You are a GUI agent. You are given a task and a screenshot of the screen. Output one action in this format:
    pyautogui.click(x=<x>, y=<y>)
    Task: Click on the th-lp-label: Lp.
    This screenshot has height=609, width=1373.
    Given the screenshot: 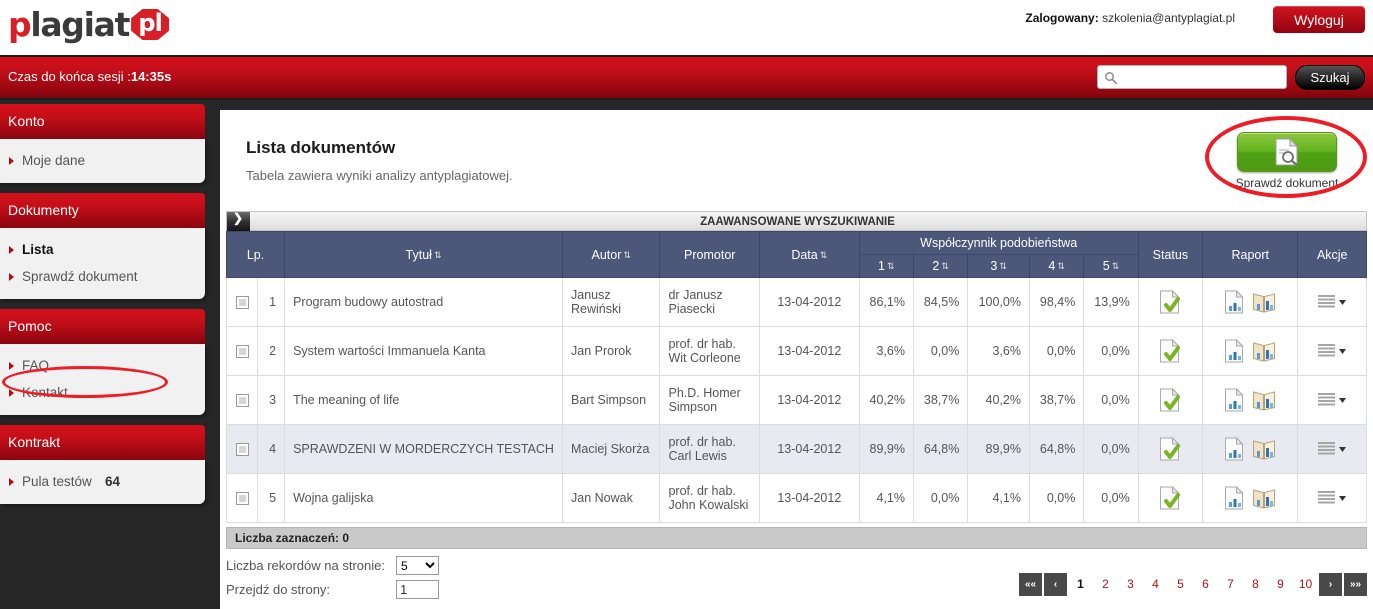 What is the action you would take?
    pyautogui.click(x=255, y=254)
    